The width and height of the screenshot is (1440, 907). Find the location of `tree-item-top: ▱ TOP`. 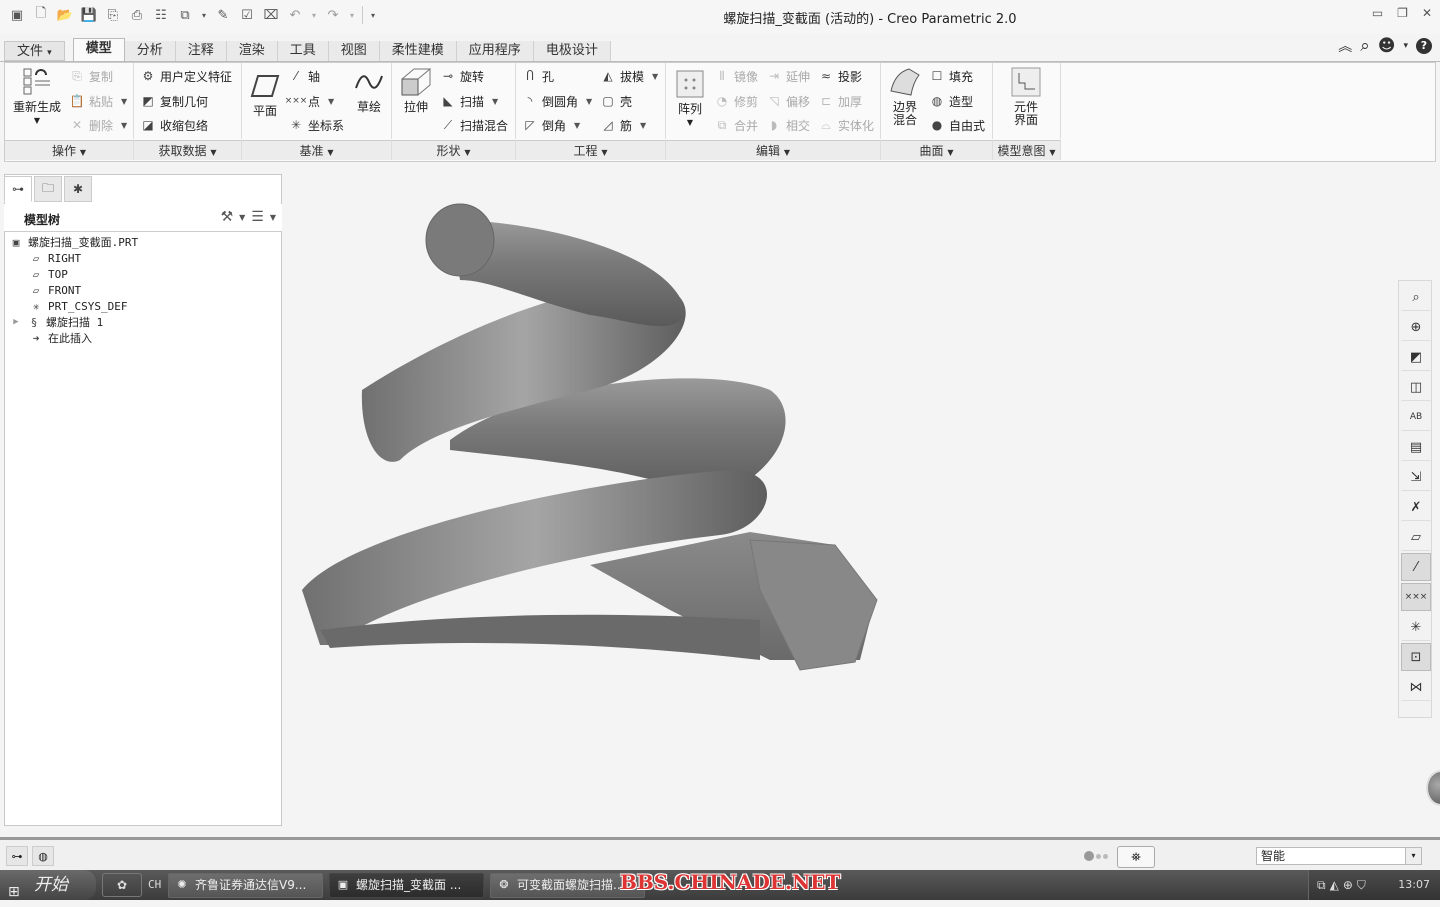

tree-item-top: ▱ TOP is located at coordinates (73, 274).